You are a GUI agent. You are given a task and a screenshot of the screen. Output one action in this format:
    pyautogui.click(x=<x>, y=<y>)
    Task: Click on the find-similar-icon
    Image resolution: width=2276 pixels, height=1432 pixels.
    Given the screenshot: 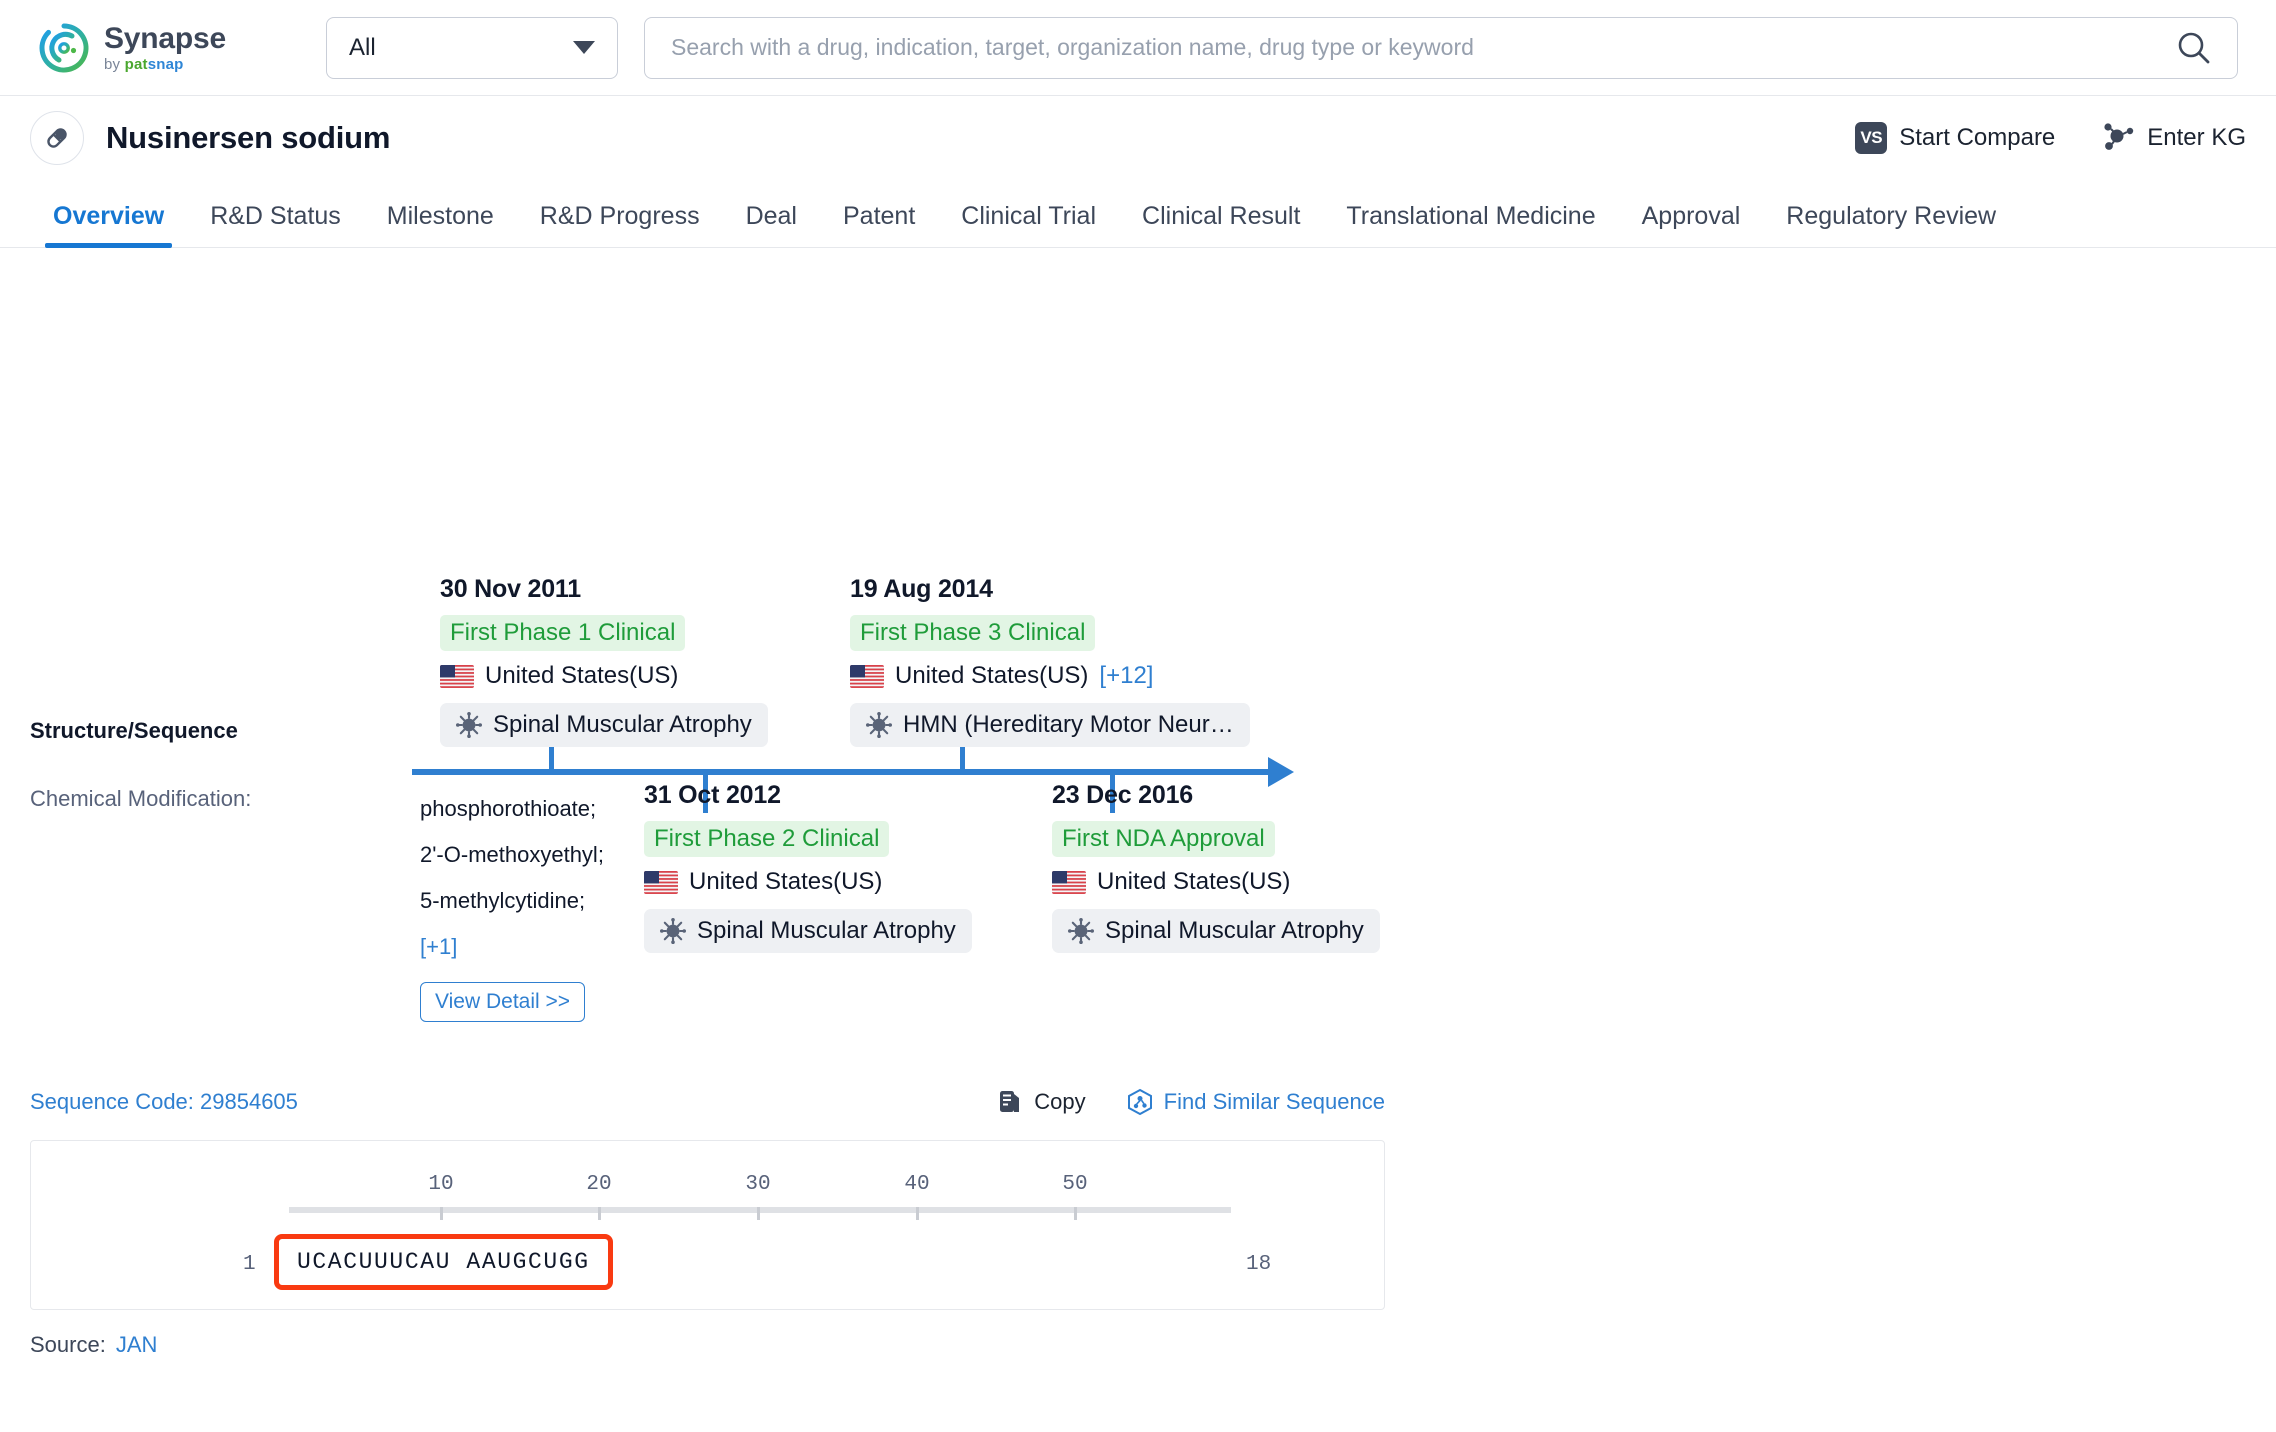 What is the action you would take?
    pyautogui.click(x=1140, y=1102)
    